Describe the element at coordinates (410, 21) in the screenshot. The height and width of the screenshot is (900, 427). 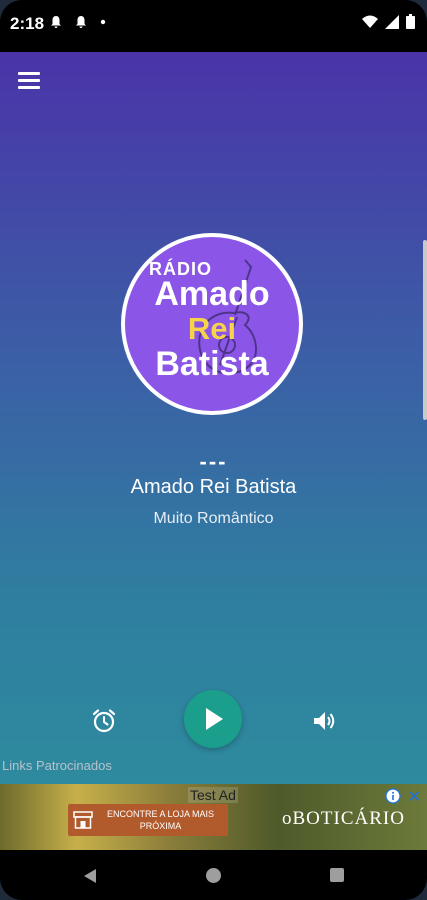
I see `battery-icon` at that location.